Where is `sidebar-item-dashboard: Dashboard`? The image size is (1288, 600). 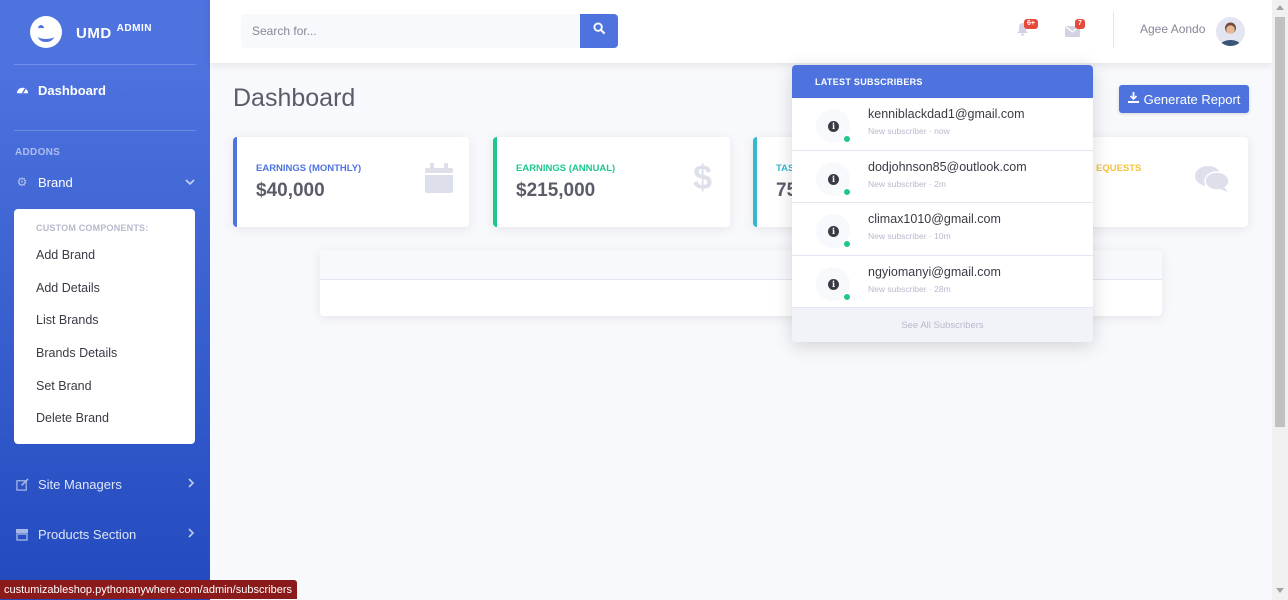 sidebar-item-dashboard: Dashboard is located at coordinates (105, 90).